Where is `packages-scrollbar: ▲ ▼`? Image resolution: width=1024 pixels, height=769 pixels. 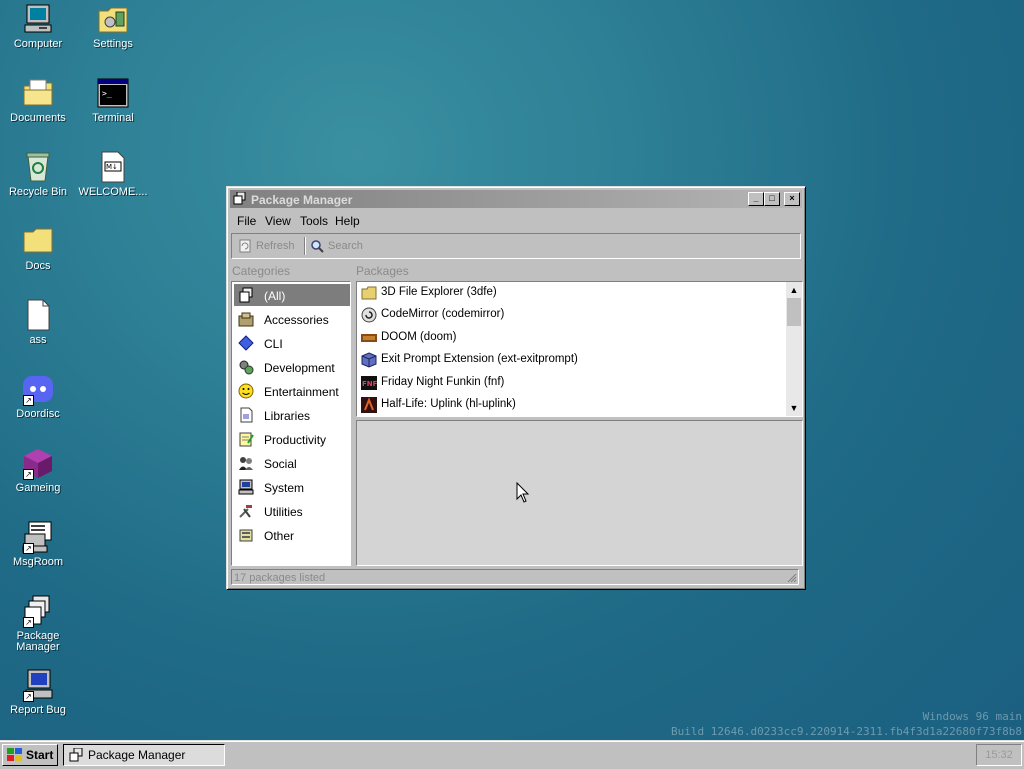 packages-scrollbar: ▲ ▼ is located at coordinates (794, 349).